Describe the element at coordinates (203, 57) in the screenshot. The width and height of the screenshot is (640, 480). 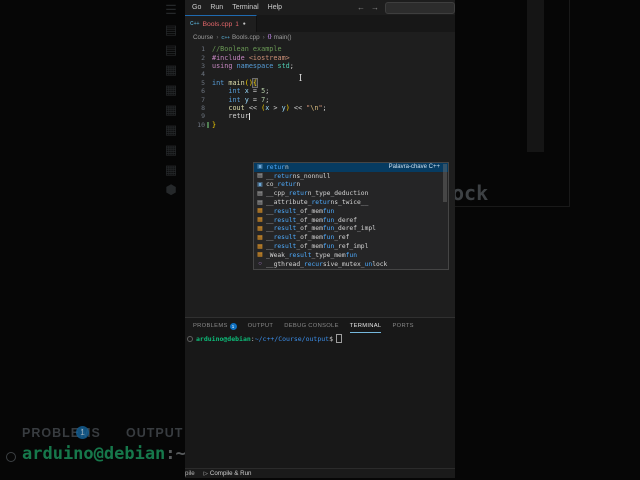
I see `line-number: 2` at that location.